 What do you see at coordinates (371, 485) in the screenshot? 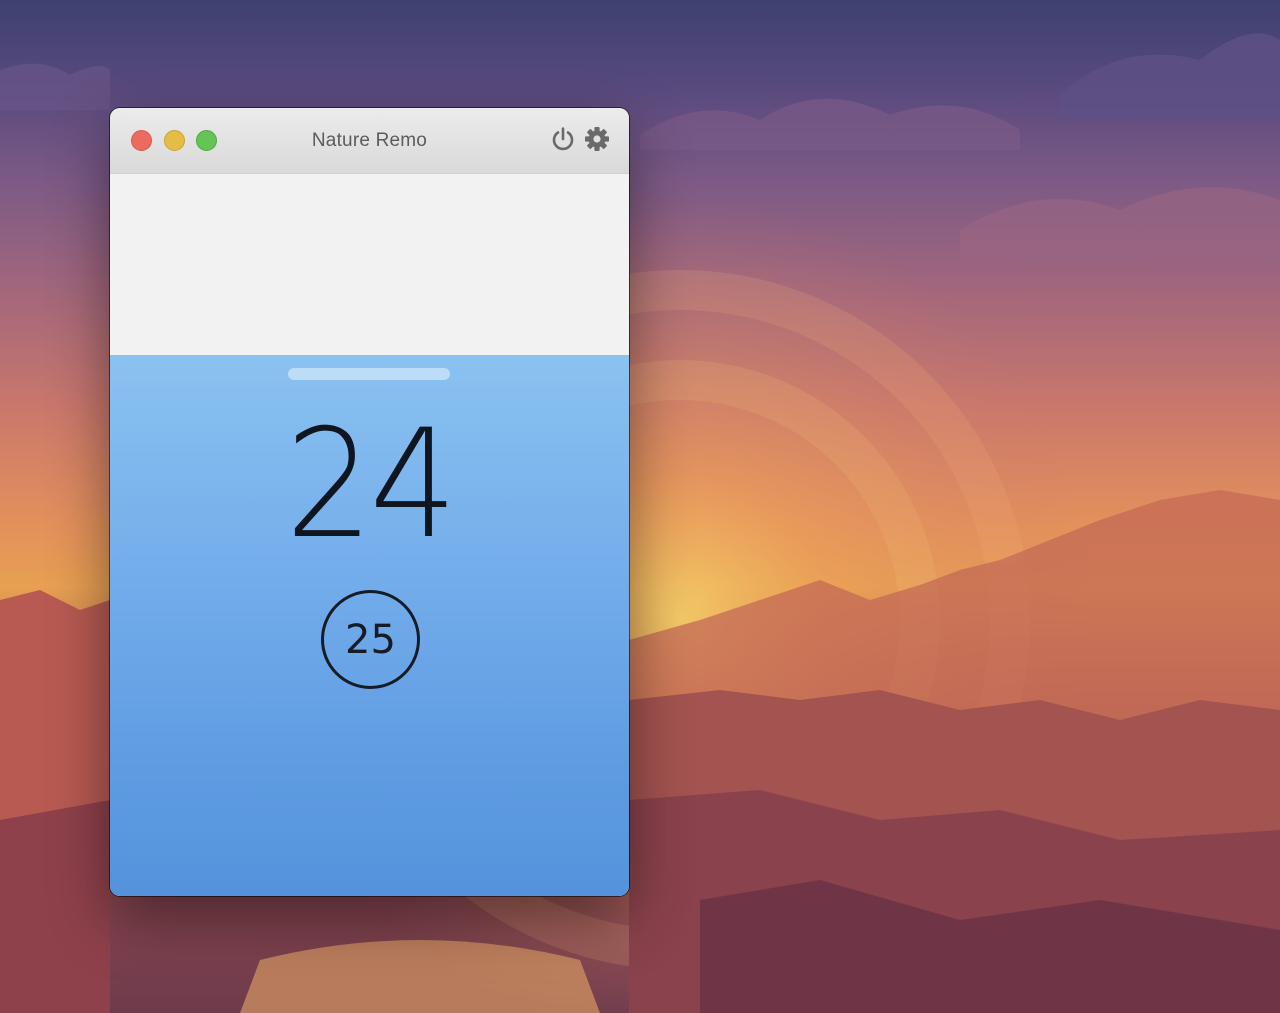
I see `current-temperature: 24` at bounding box center [371, 485].